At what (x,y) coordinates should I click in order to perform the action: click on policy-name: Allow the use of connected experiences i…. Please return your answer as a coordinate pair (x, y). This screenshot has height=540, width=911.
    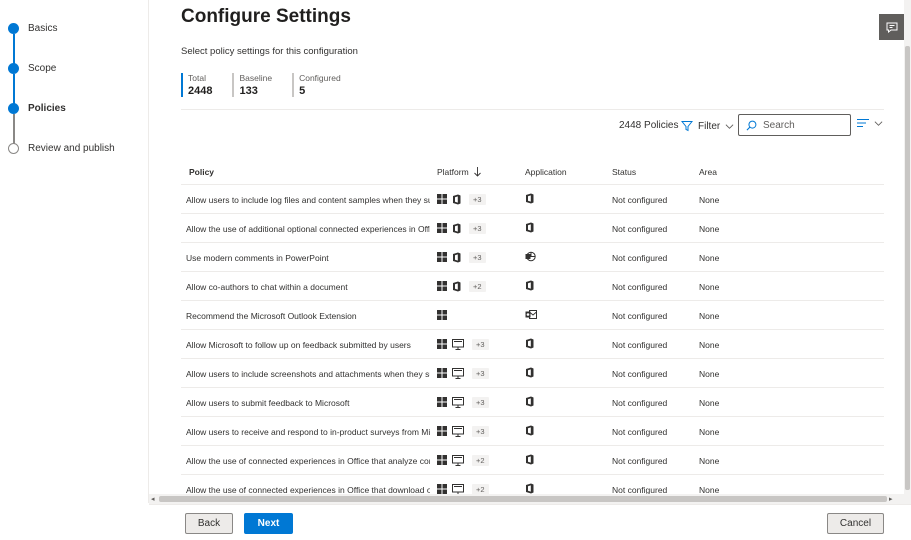
    Looking at the image, I should click on (308, 461).